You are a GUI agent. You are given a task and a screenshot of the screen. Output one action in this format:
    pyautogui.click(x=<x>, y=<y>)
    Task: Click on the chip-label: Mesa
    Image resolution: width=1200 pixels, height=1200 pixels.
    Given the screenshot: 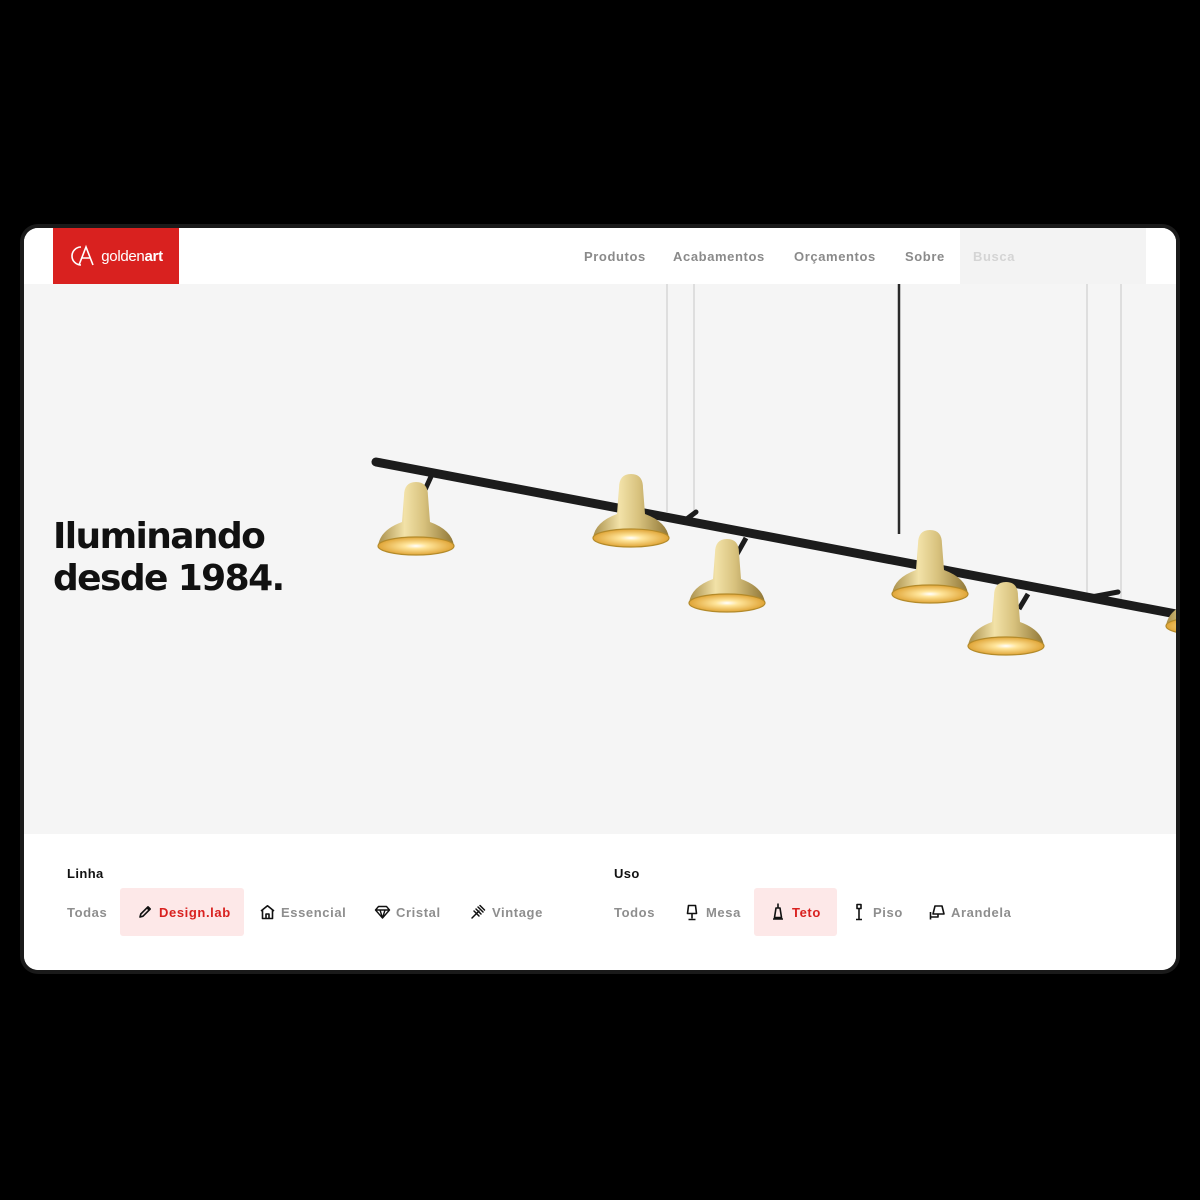 What is the action you would take?
    pyautogui.click(x=723, y=912)
    